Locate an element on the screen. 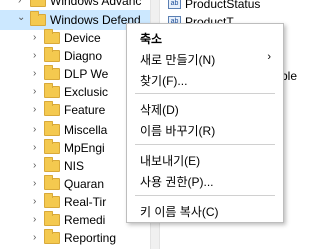 Image resolution: width=320 pixels, height=249 pixels. menu-item-label: 축소 is located at coordinates (151, 39).